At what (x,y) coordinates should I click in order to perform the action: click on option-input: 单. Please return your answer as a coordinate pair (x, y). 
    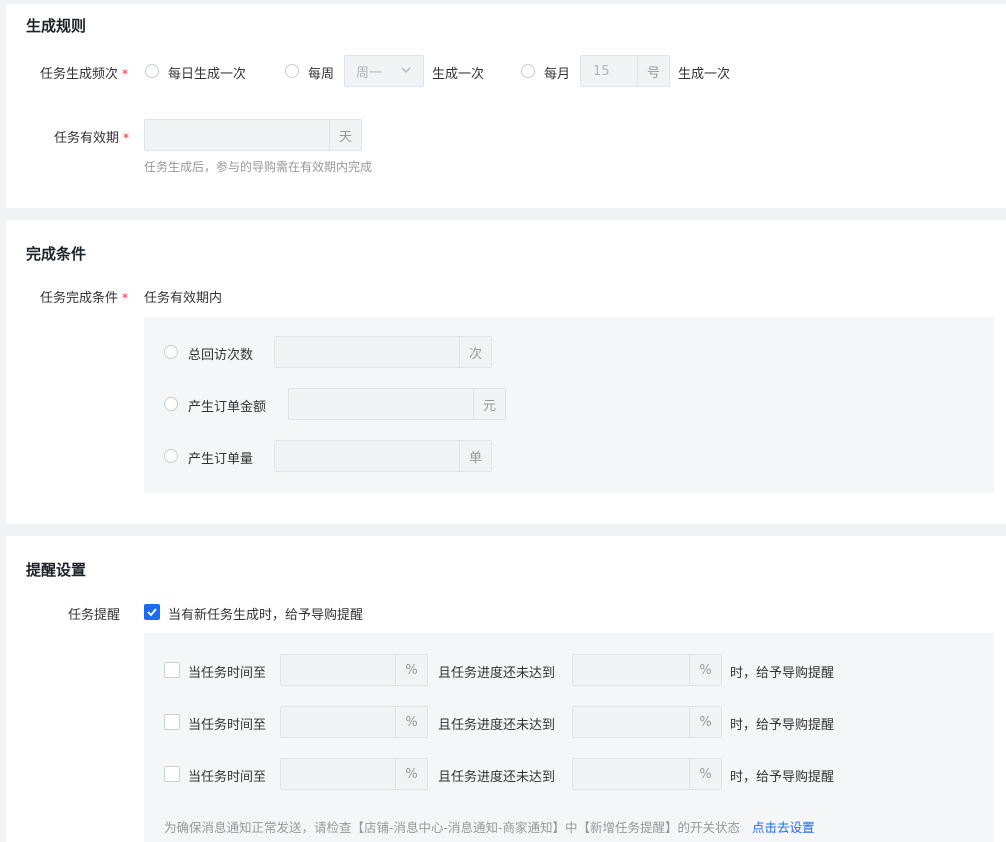
    Looking at the image, I should click on (383, 456).